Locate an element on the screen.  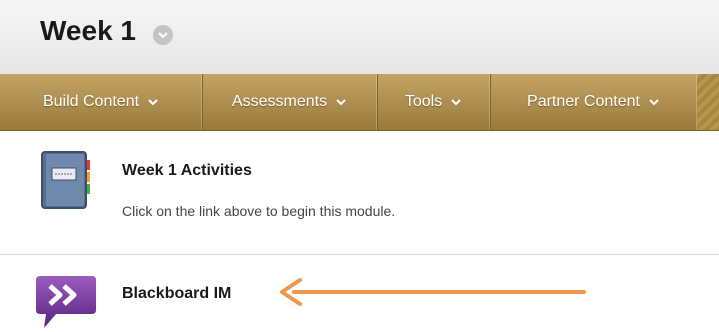
week-1-activities-link: Week 1 Activities is located at coordinates (187, 171).